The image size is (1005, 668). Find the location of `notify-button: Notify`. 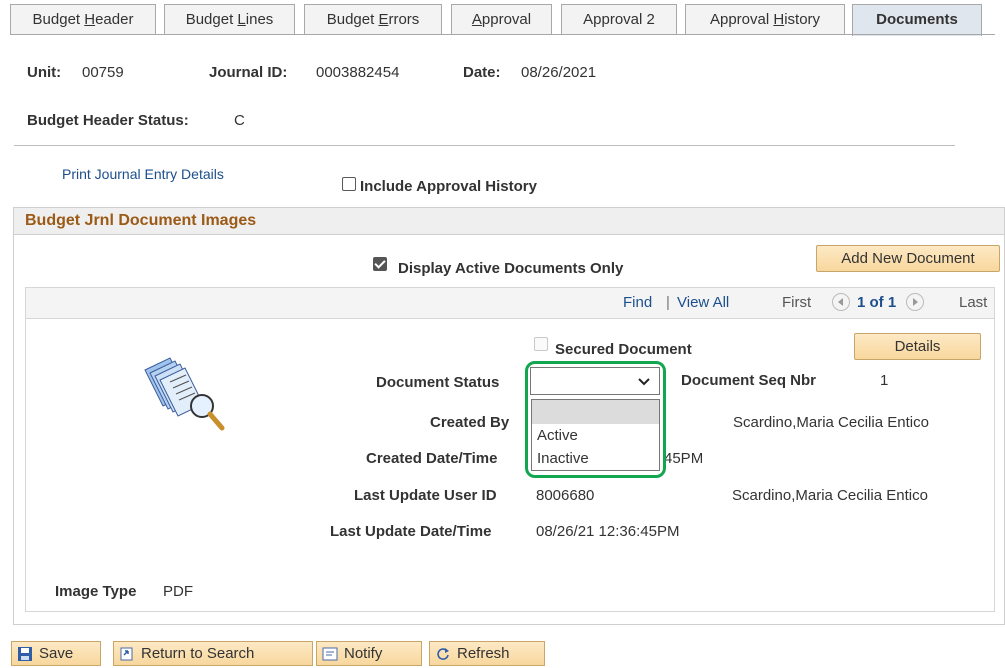

notify-button: Notify is located at coordinates (369, 653).